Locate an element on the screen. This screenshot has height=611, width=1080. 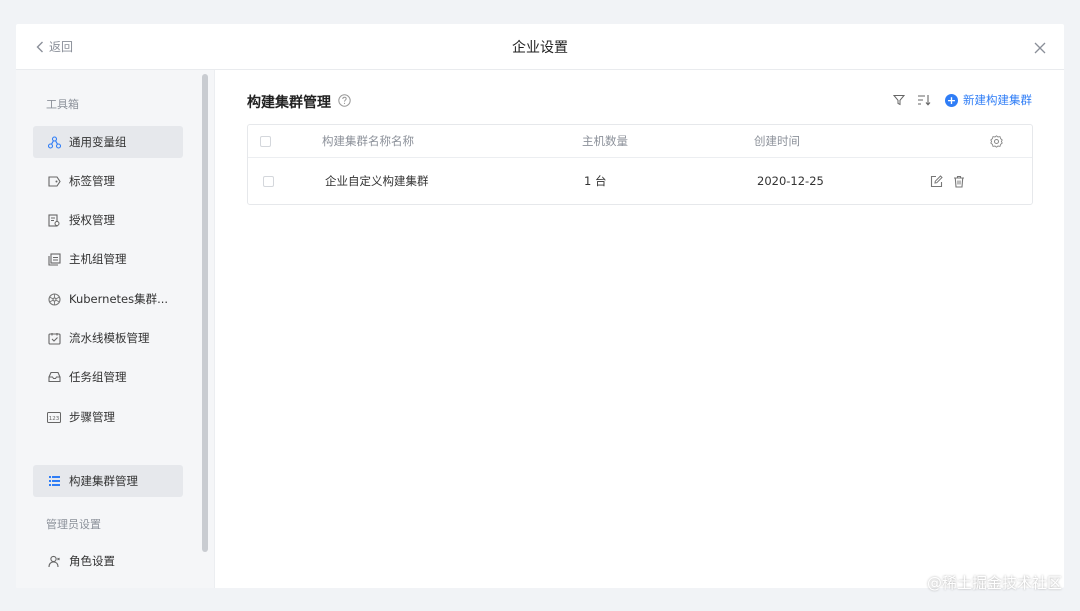
column-settings-button is located at coordinates (996, 141).